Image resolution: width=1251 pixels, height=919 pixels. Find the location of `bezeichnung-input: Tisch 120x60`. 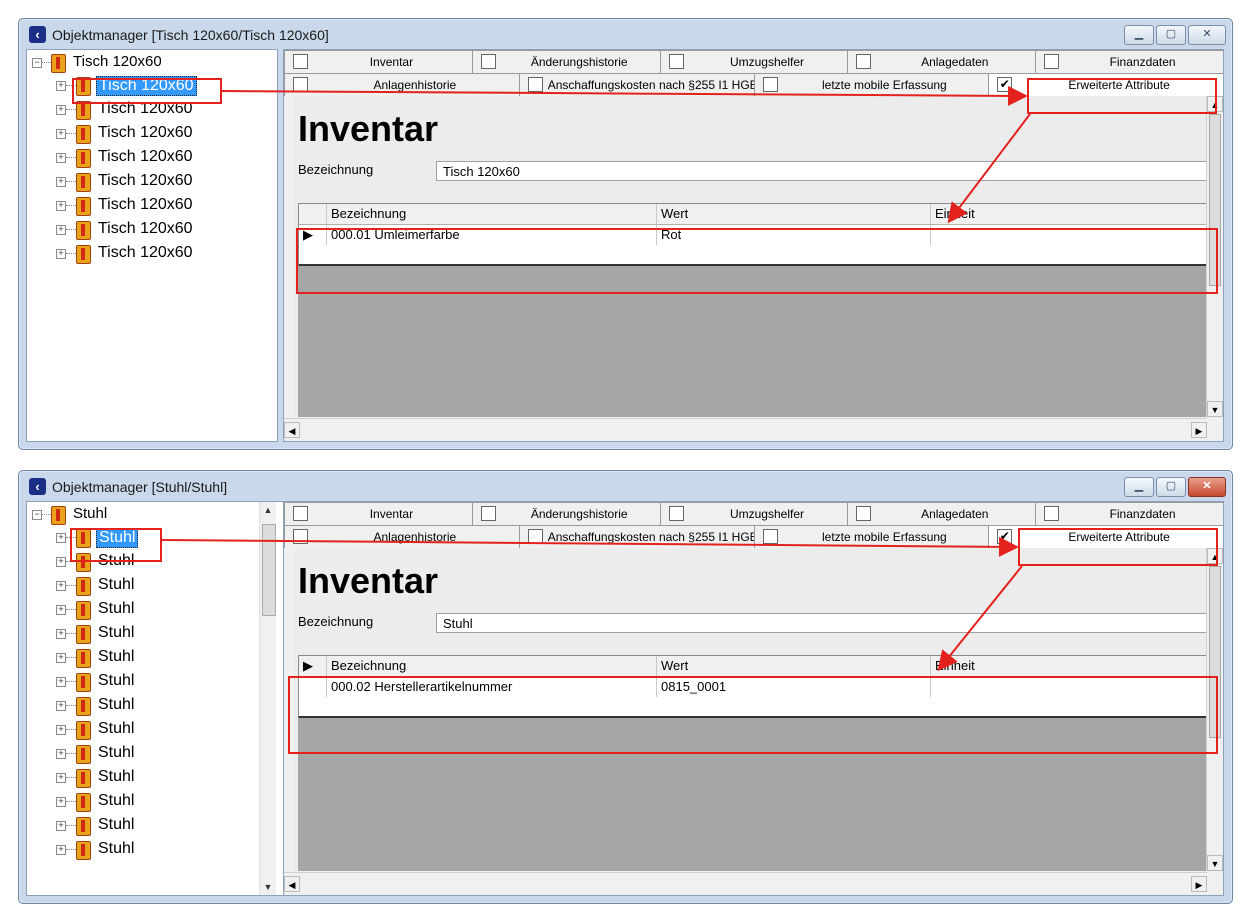

bezeichnung-input: Tisch 120x60 is located at coordinates (829, 171).